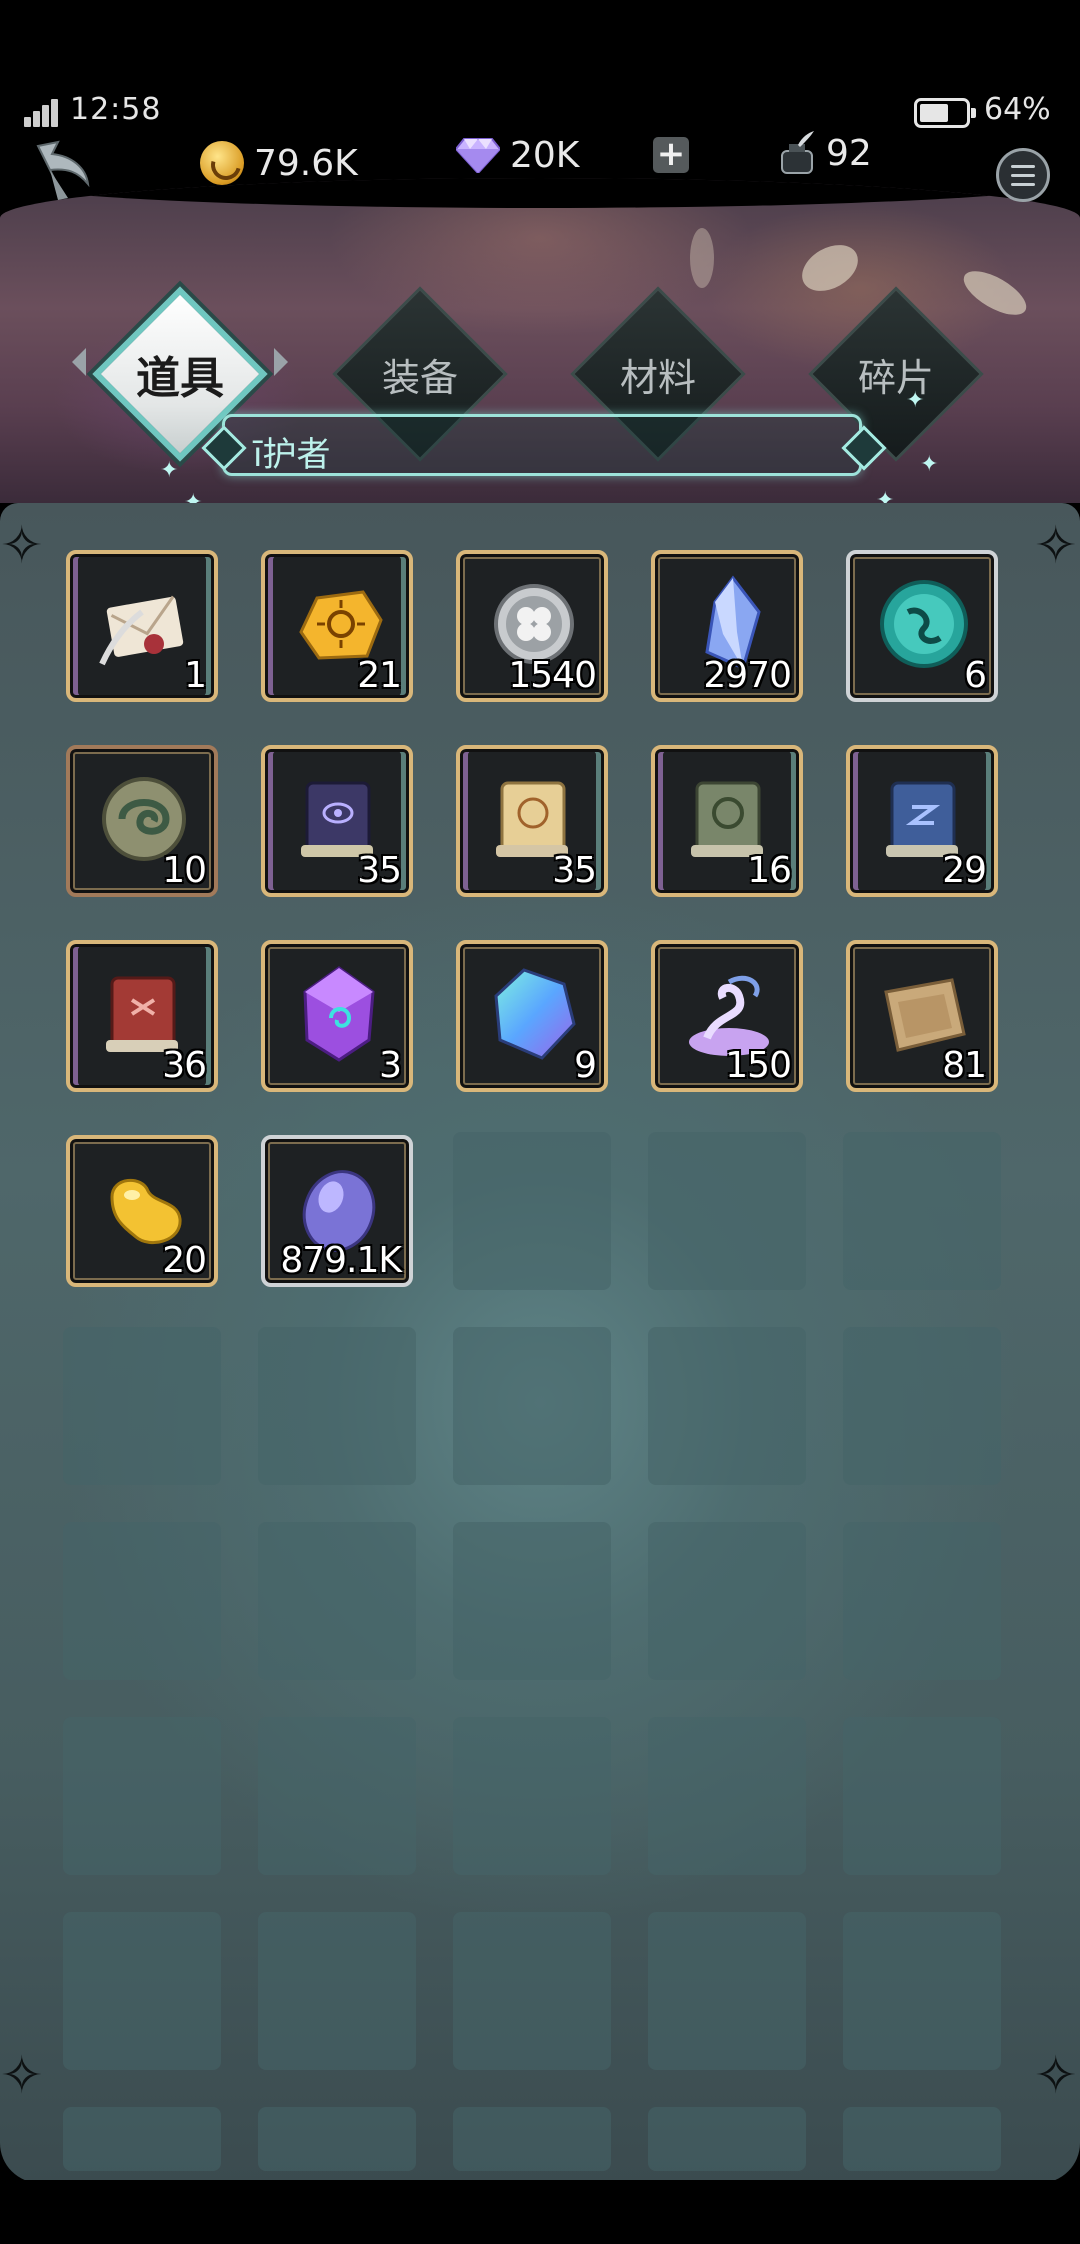  Describe the element at coordinates (142, 1211) in the screenshot. I see `inventory-slot-gold-bean: 20` at that location.